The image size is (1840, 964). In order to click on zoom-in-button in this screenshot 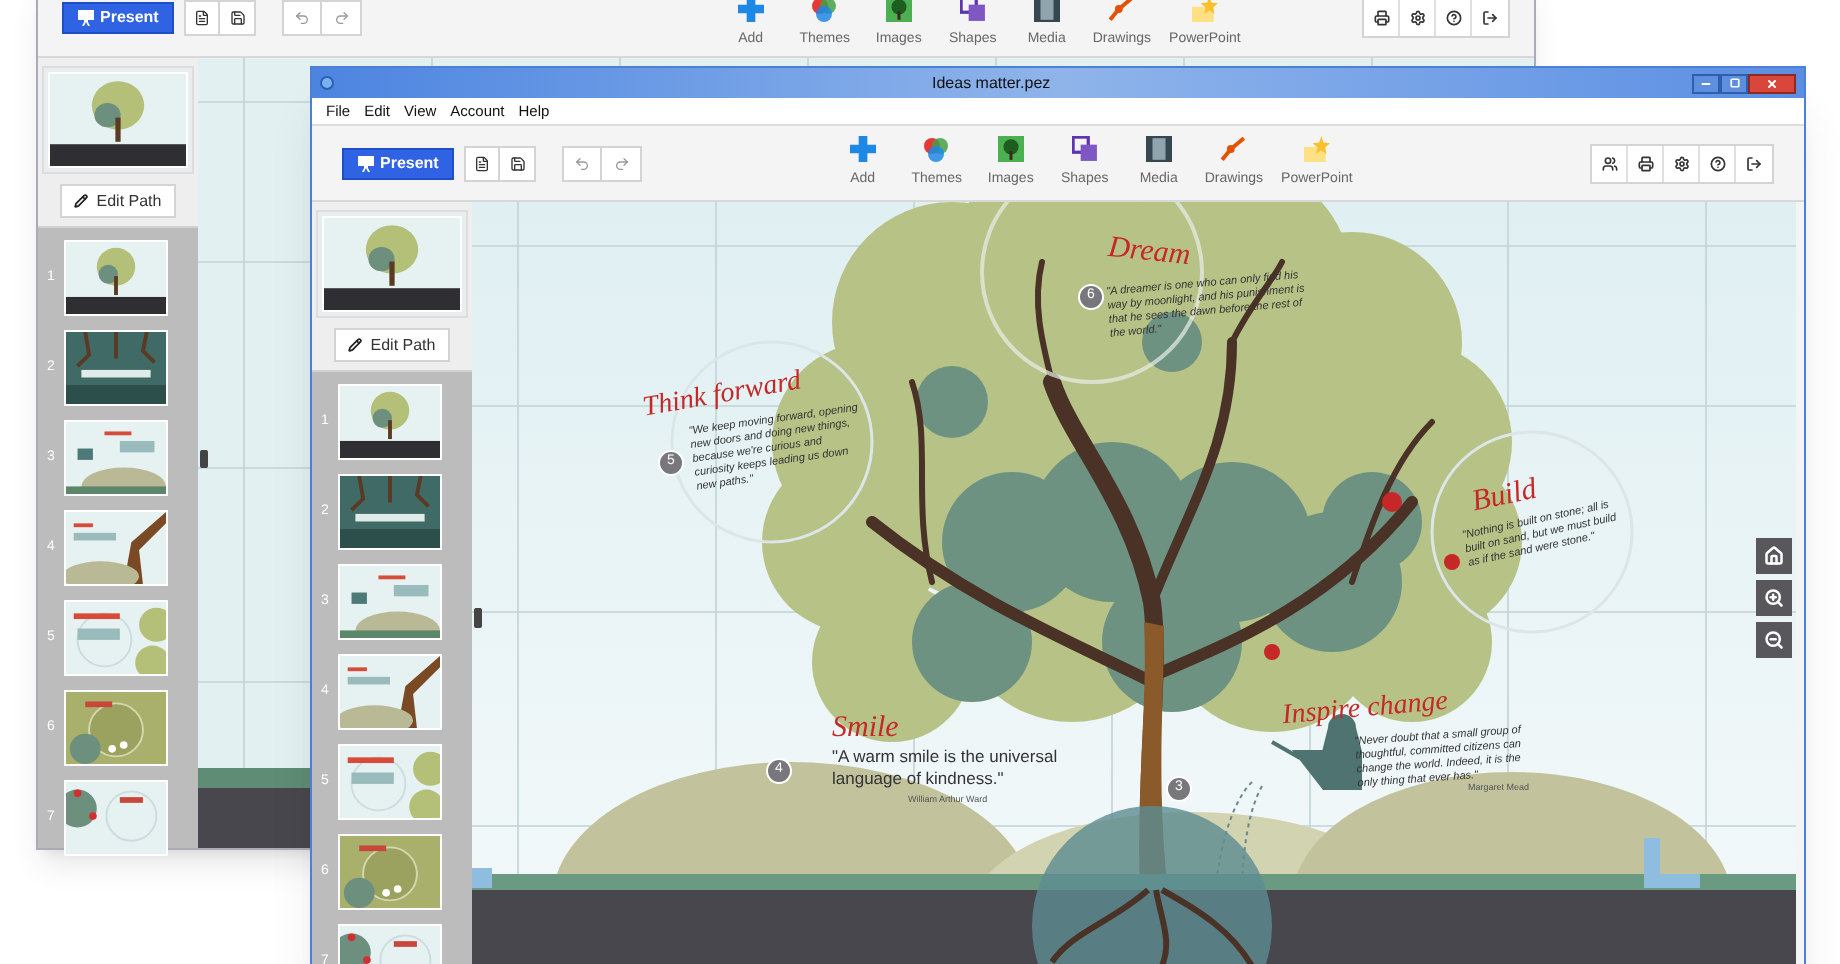, I will do `click(1774, 598)`.